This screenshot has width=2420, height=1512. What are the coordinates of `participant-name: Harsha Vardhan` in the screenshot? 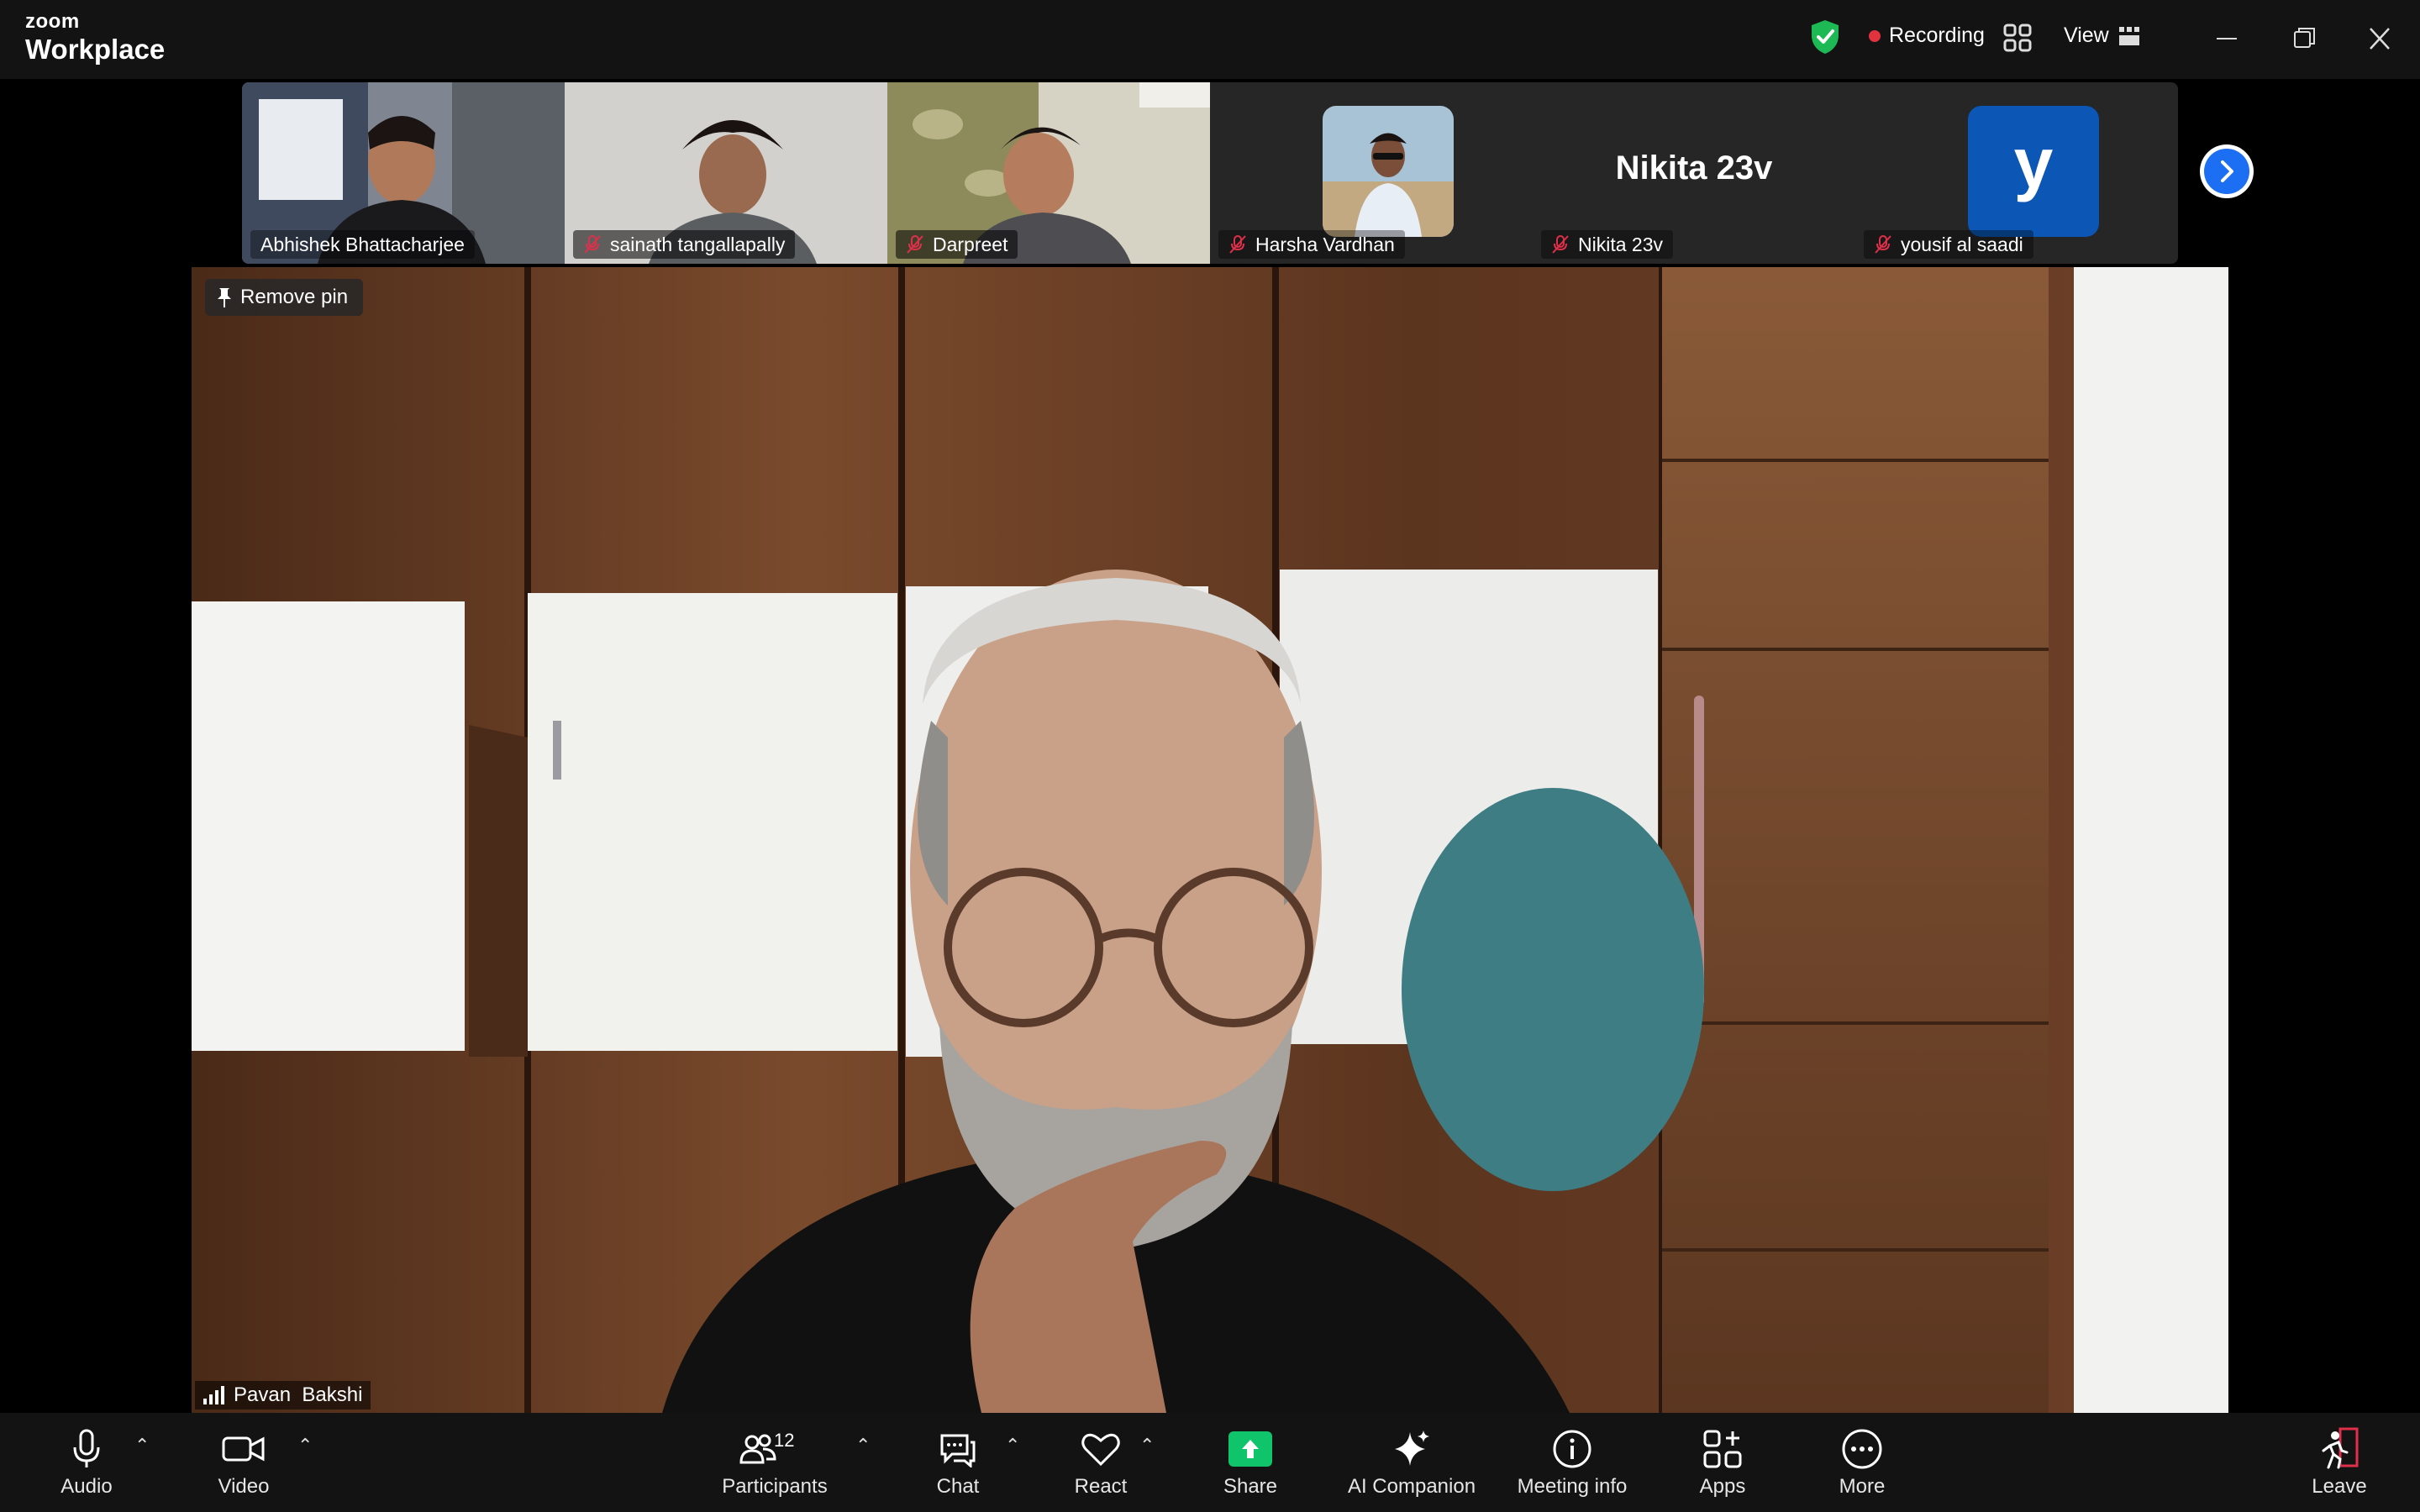 It's located at (1312, 244).